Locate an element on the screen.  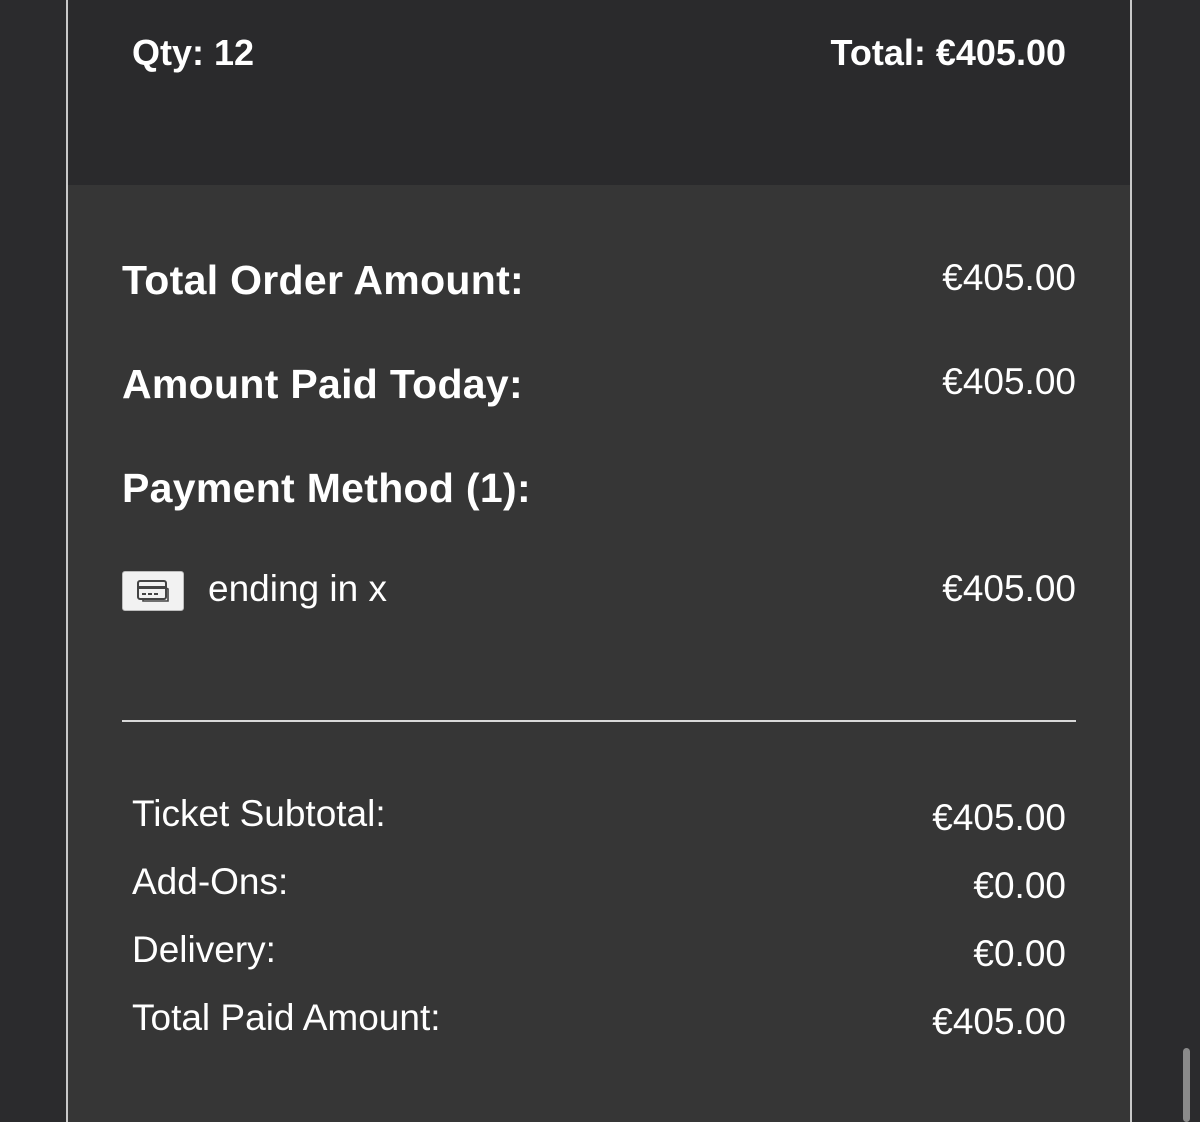
amount-paid-today-label: Amount Paid Today: is located at coordinates (322, 384).